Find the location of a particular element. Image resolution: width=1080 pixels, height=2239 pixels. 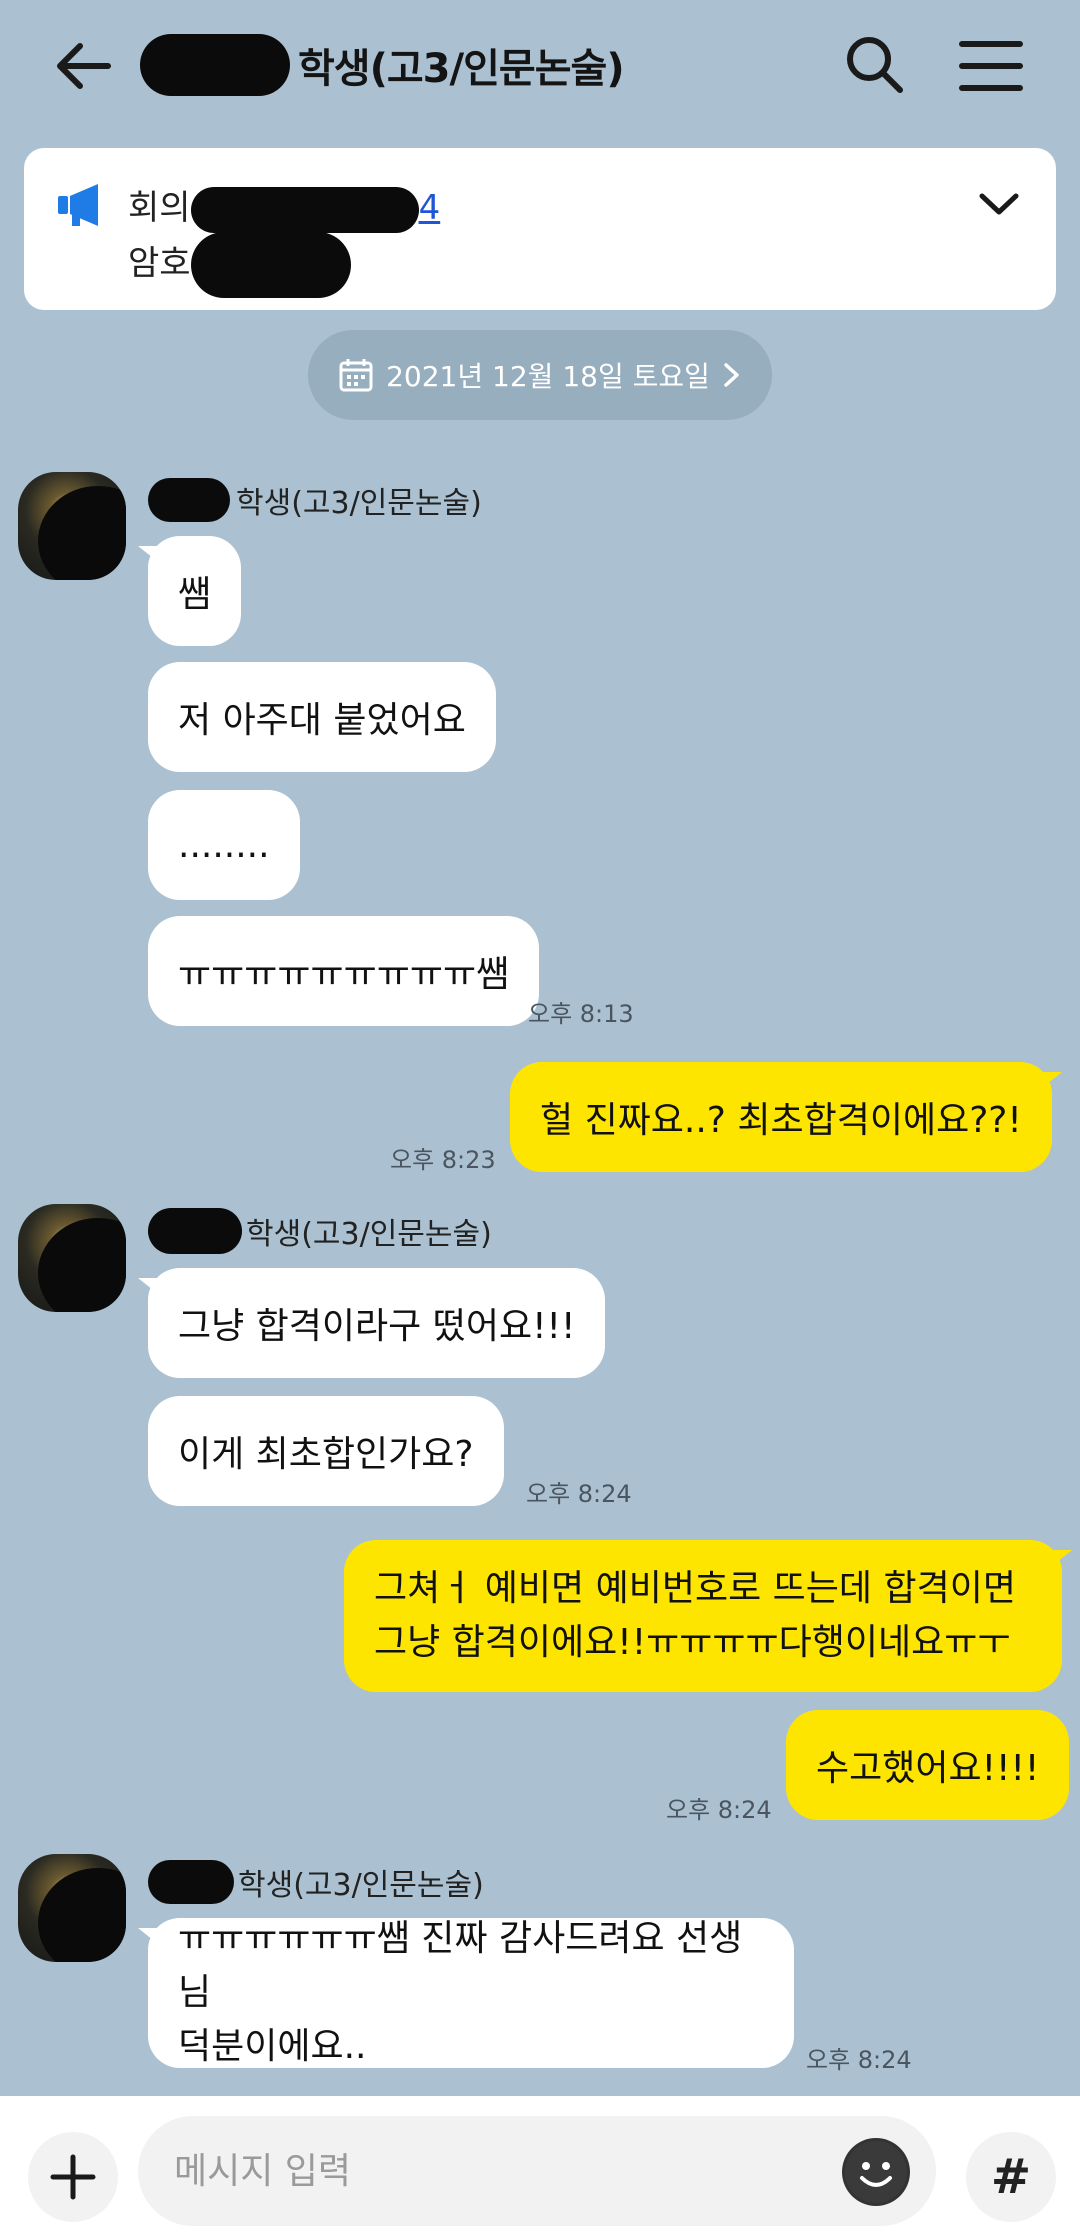

message-text: ㅠㅠㅠㅠㅠㅠ쌤 진짜 감사드려요 선생님 덕분이에요.. is located at coordinates (471, 1993).